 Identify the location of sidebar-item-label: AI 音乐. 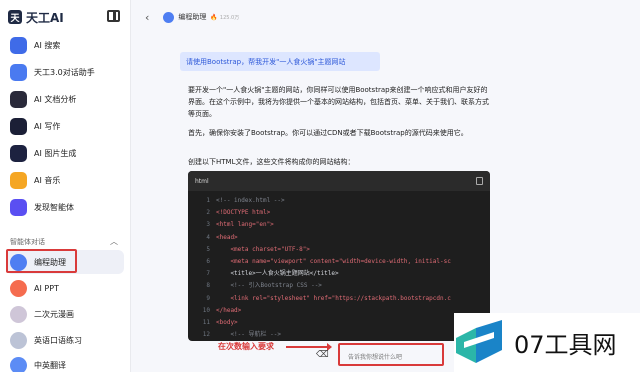
(47, 180).